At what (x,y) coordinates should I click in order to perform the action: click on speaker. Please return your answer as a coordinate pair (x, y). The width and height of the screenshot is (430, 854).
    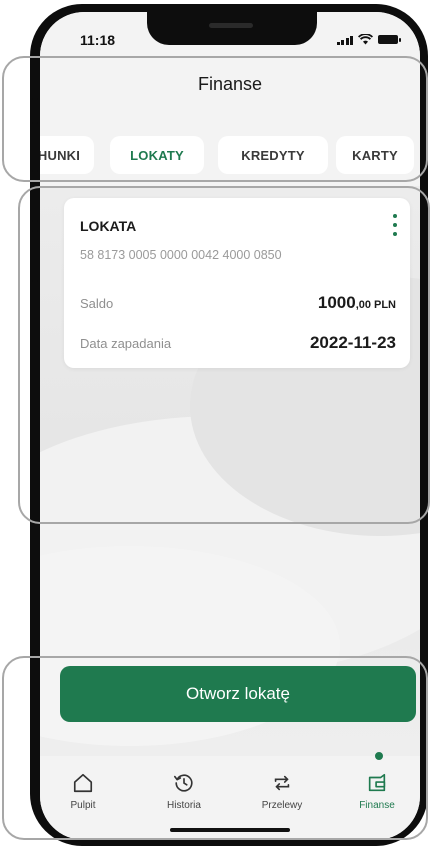
    Looking at the image, I should click on (231, 25).